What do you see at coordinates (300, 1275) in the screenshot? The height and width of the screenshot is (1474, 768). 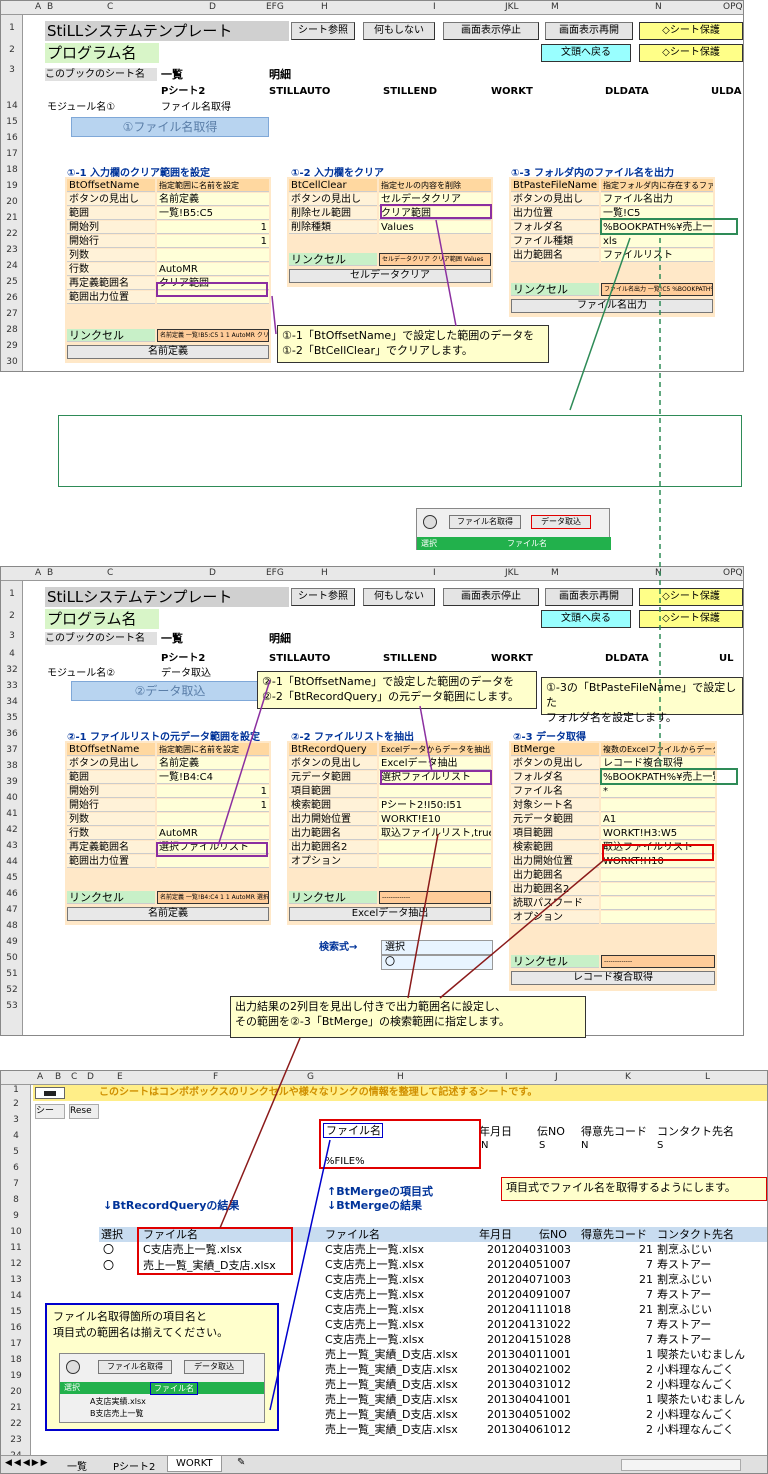 I see `arrow-blue` at bounding box center [300, 1275].